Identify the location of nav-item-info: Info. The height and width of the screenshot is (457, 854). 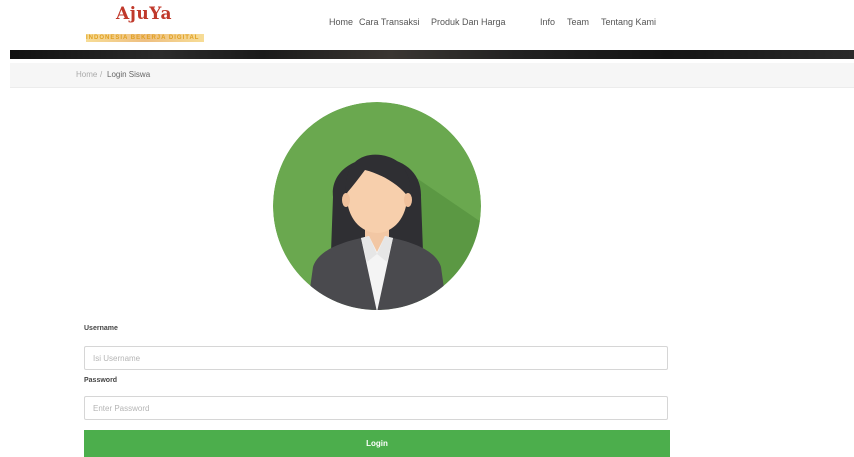
(547, 22).